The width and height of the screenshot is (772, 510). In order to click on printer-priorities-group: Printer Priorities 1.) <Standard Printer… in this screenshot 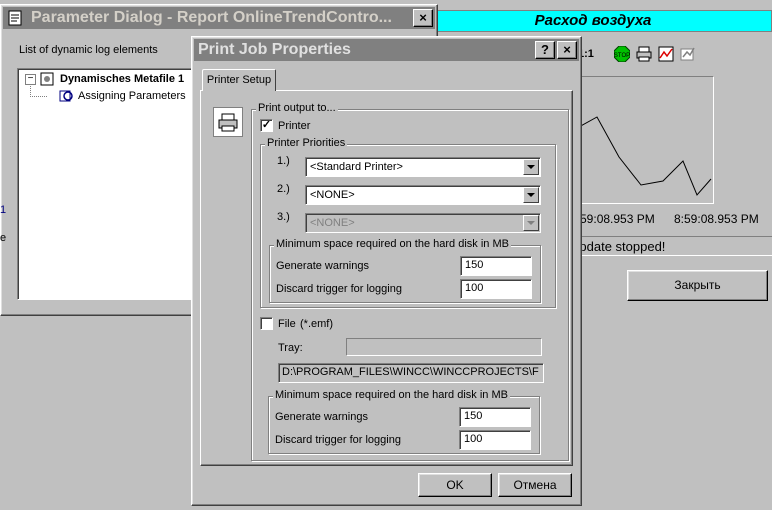, I will do `click(408, 222)`.